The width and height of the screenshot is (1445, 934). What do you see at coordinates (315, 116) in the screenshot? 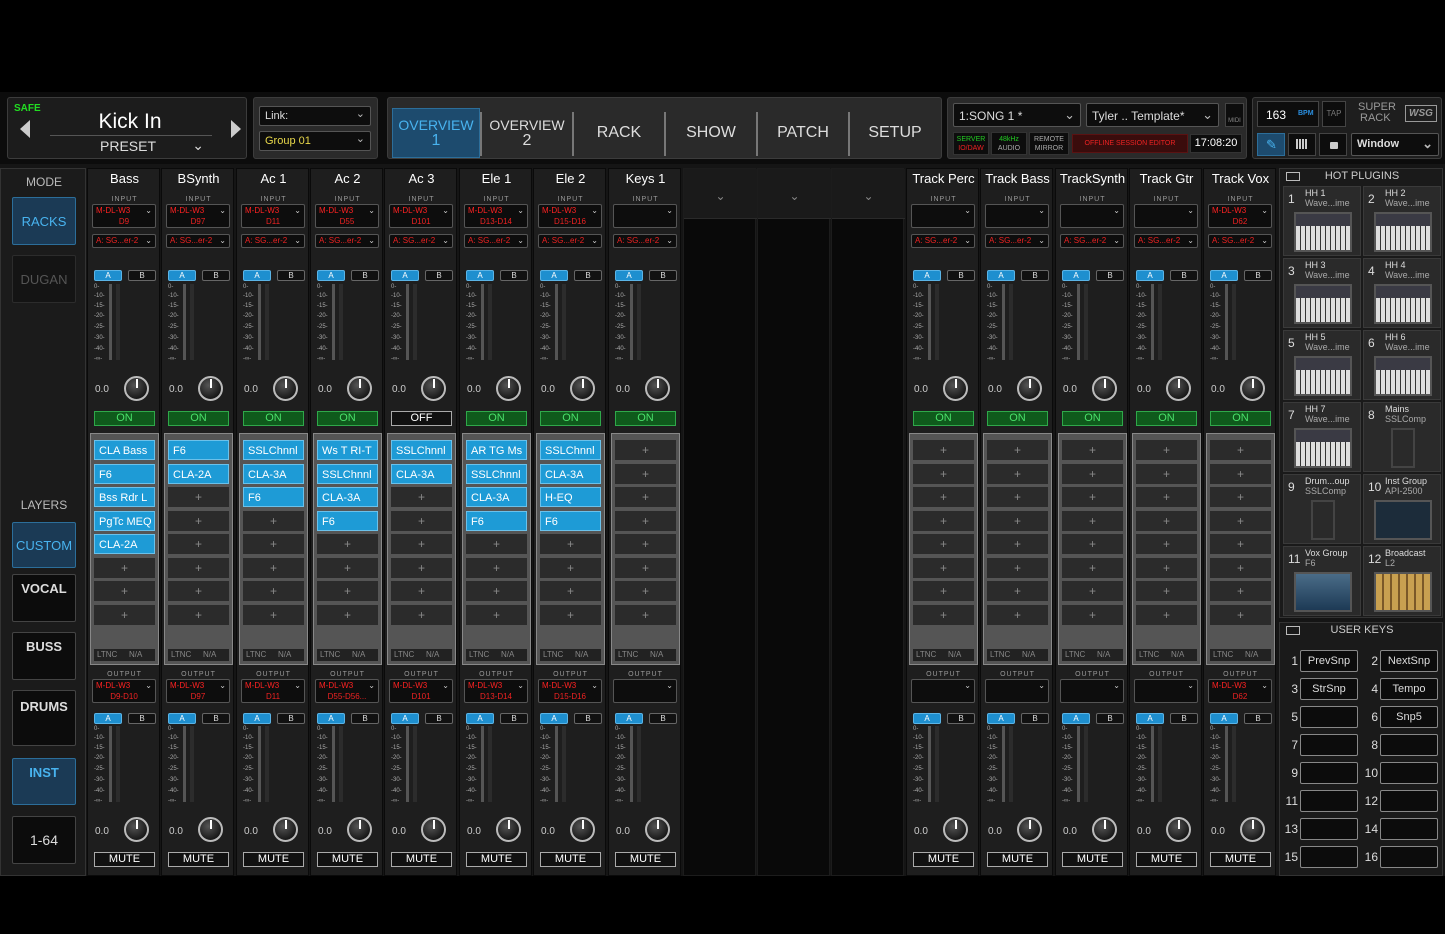
I see `link-dropdown: Link: ⌄` at bounding box center [315, 116].